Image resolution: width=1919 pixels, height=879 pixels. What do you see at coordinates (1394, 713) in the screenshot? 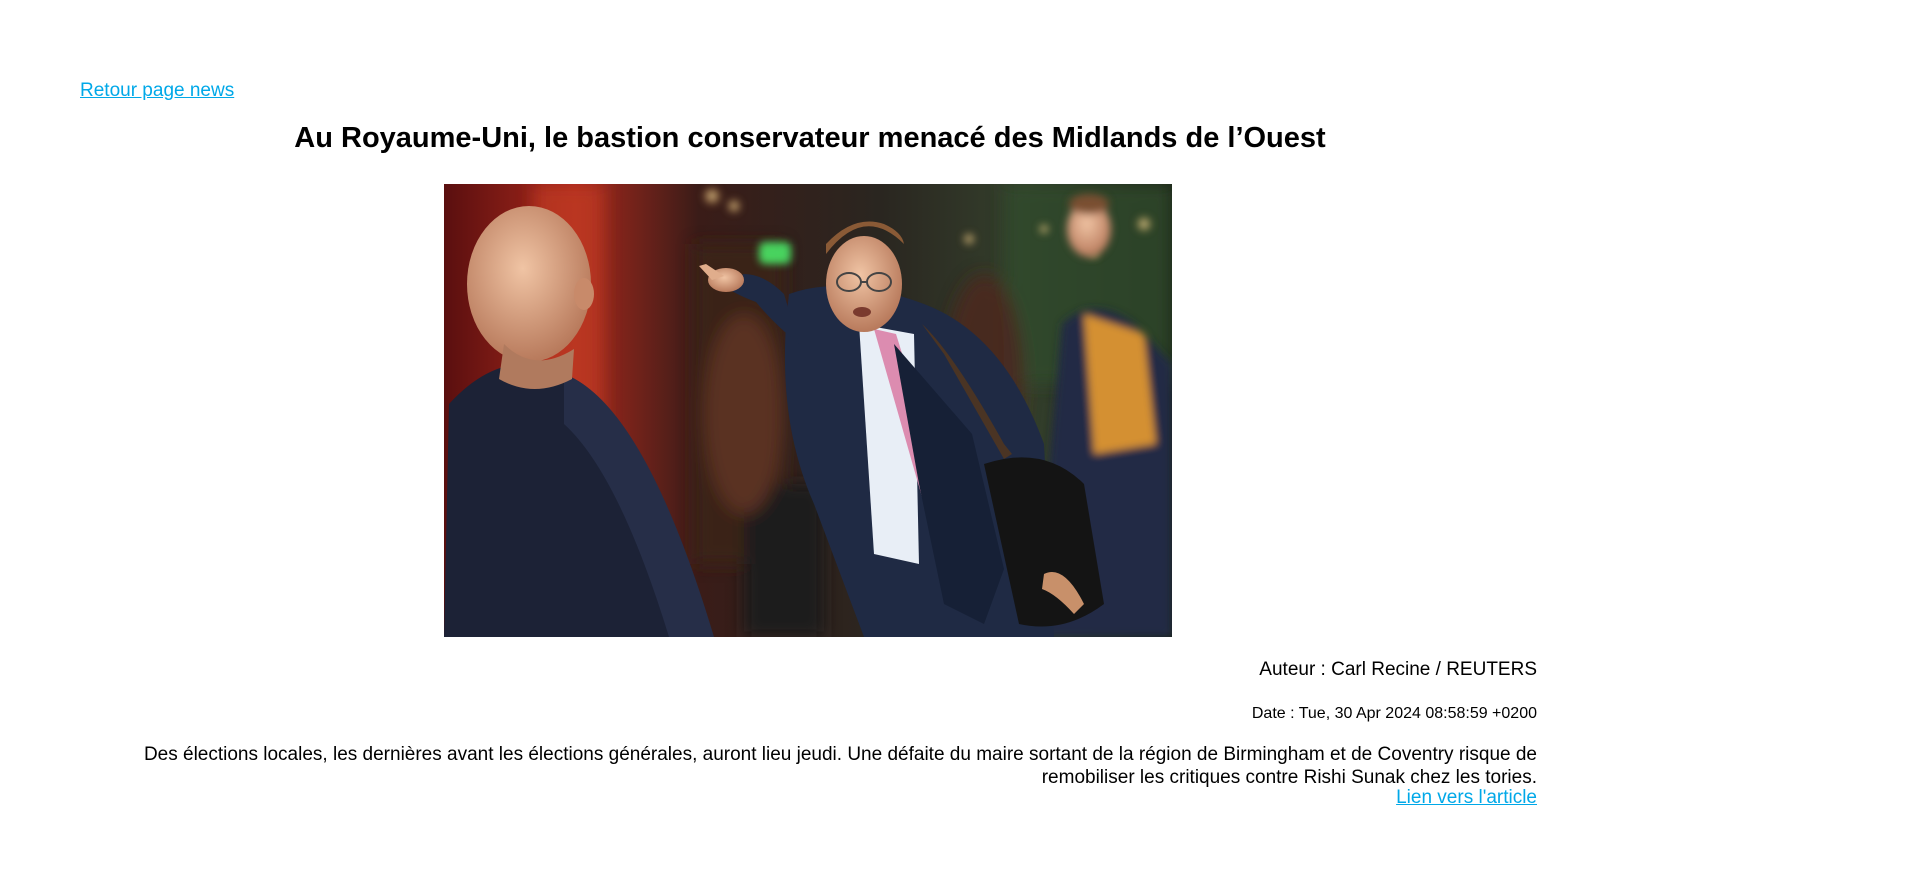
I see `article-date: Date : Tue, 30 Apr 2024 08:58:59 +0200` at bounding box center [1394, 713].